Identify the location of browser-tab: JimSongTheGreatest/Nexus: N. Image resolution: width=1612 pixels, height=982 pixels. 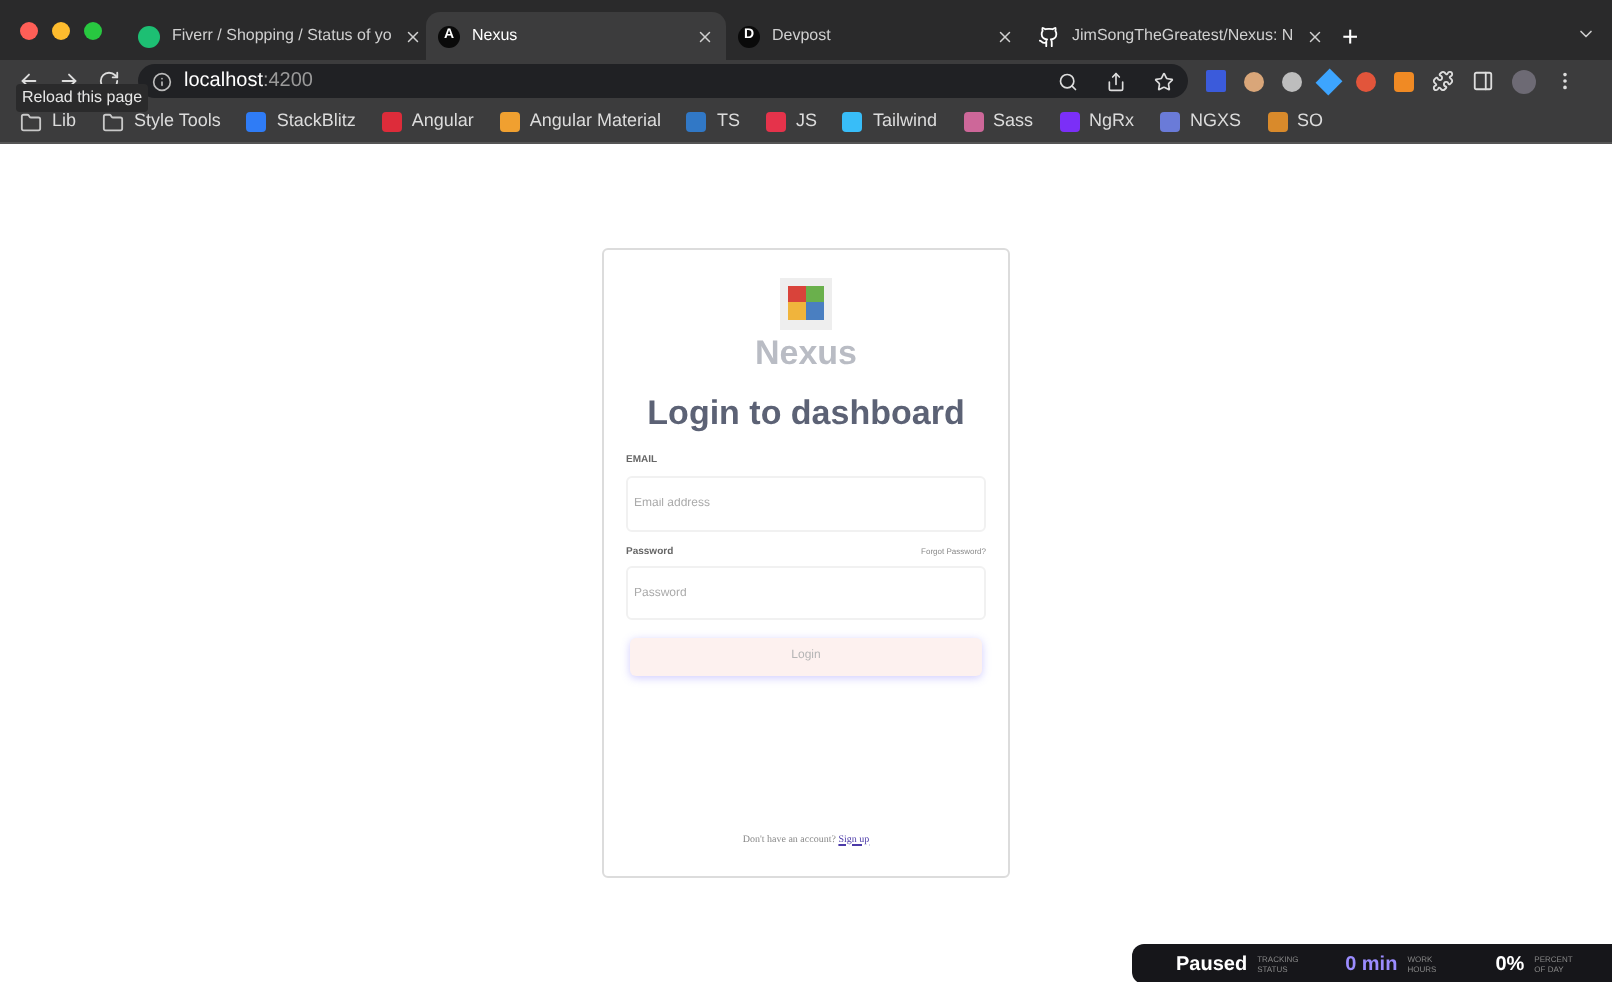
(1176, 36).